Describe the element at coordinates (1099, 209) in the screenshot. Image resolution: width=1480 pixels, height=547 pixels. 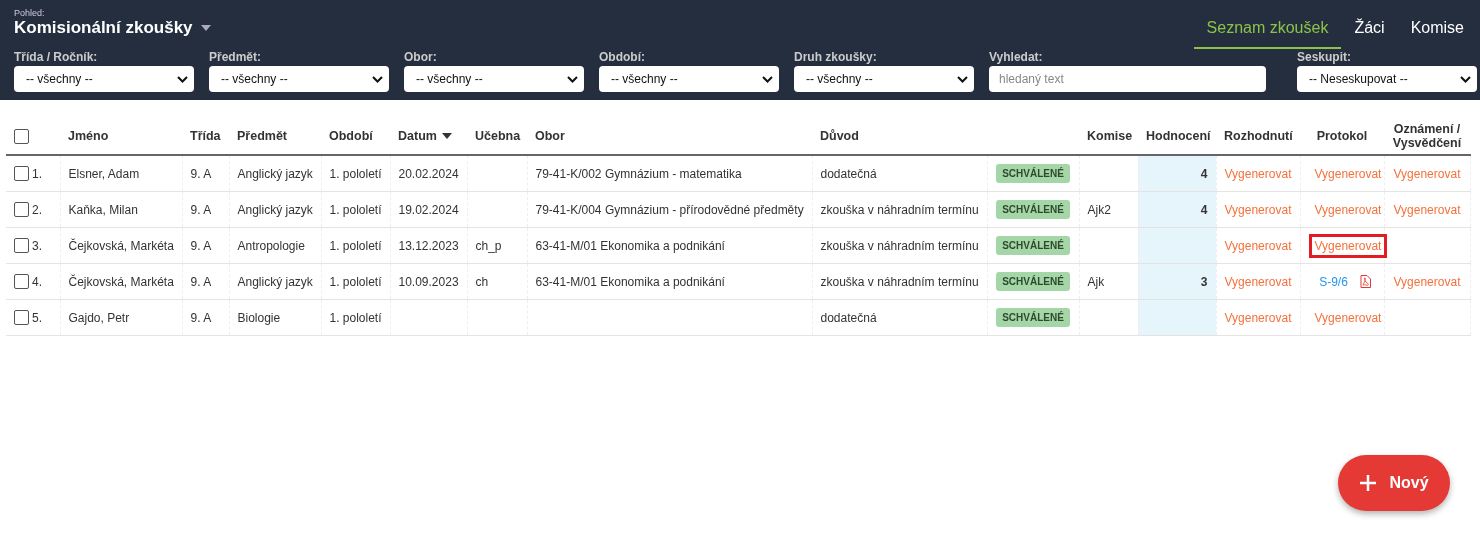
I see `commission-cell: Ajk2` at that location.